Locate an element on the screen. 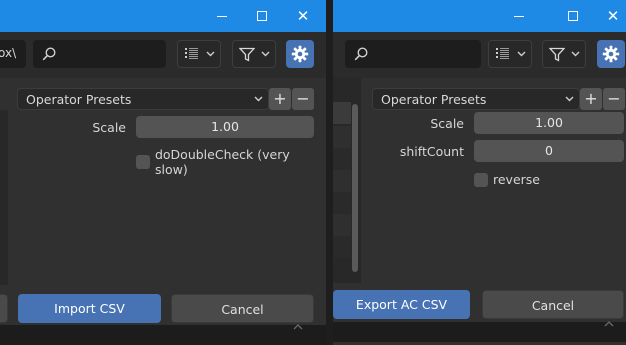 The image size is (626, 345). file-list-scrollbar is located at coordinates (355, 188).